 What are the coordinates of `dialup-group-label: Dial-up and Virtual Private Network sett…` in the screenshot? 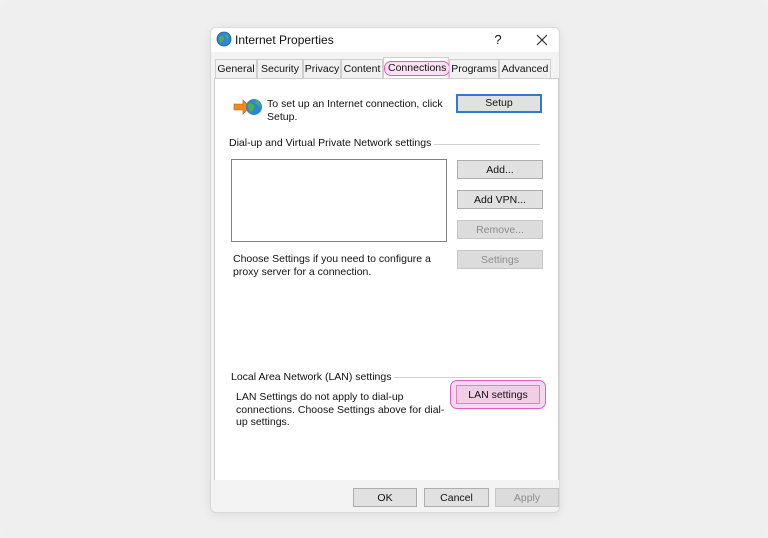 It's located at (332, 143).